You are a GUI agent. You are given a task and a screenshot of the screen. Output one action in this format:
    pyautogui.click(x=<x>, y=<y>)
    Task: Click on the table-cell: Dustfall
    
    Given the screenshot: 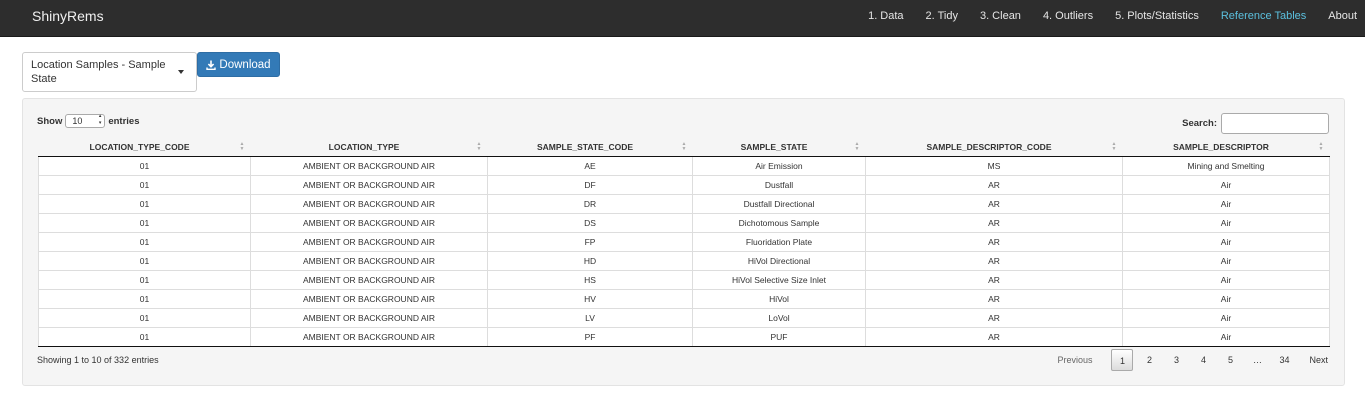 What is the action you would take?
    pyautogui.click(x=779, y=184)
    